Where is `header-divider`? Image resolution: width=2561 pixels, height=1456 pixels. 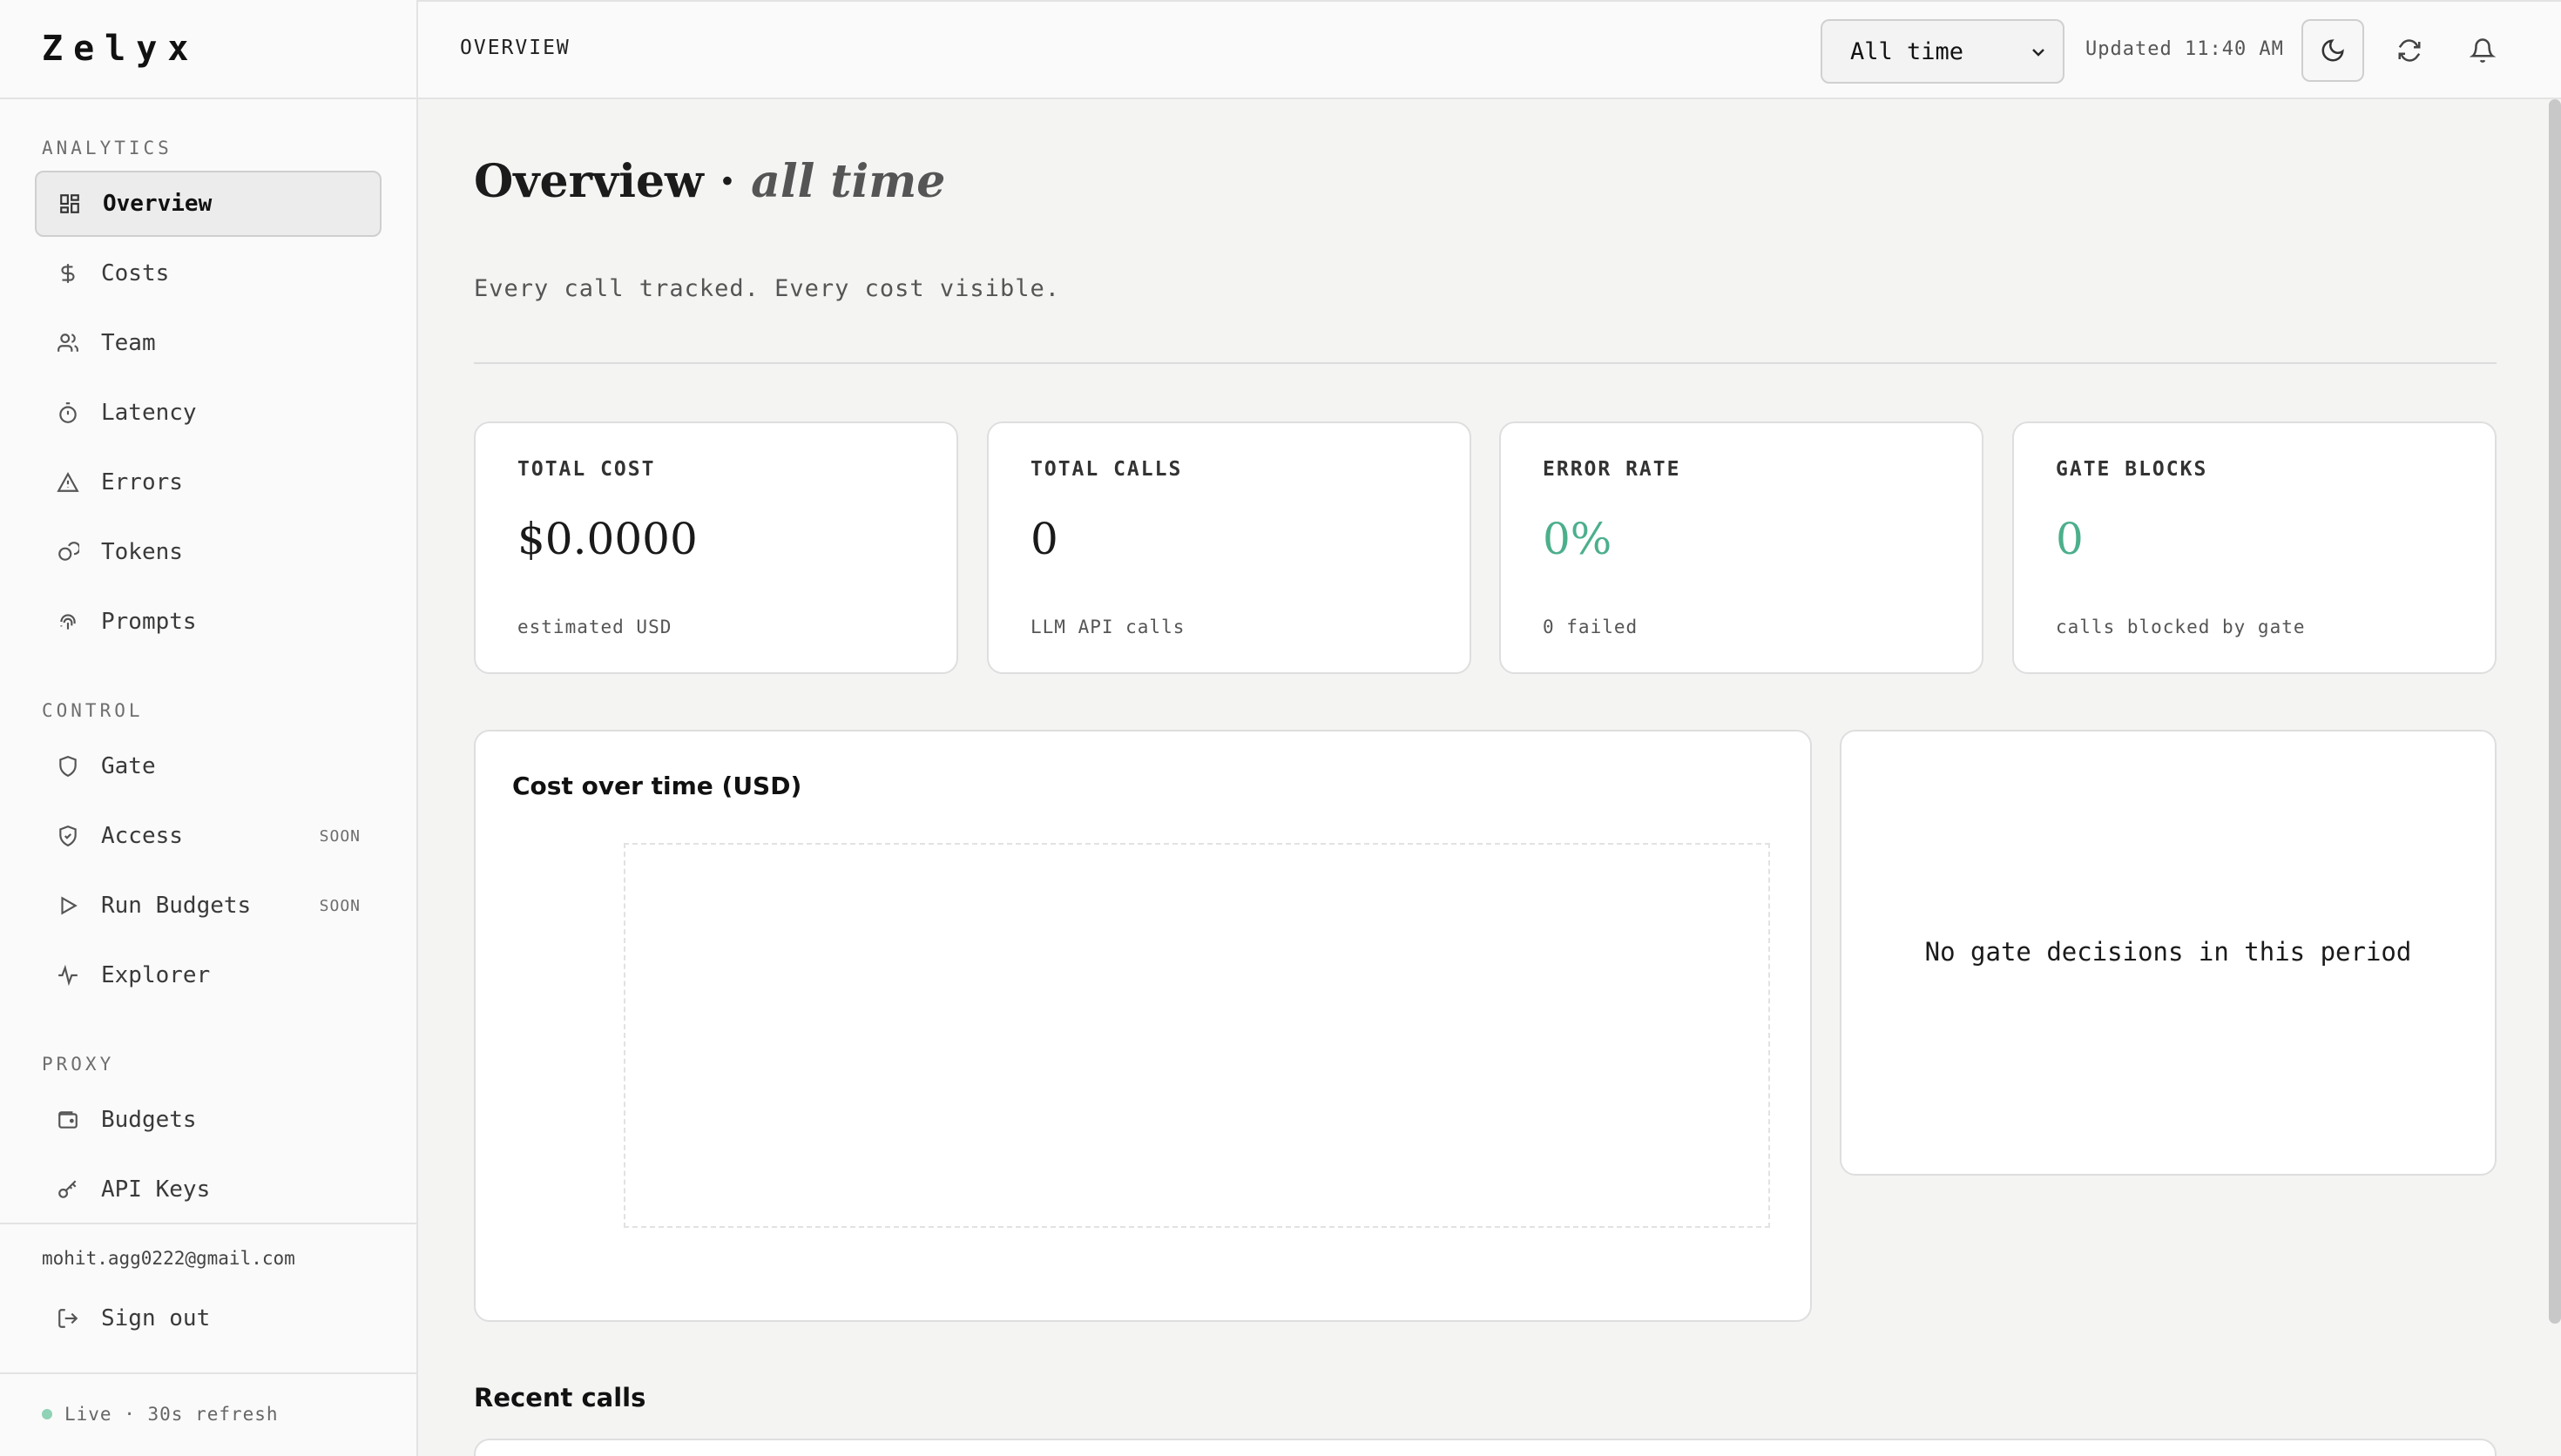
header-divider is located at coordinates (1485, 363).